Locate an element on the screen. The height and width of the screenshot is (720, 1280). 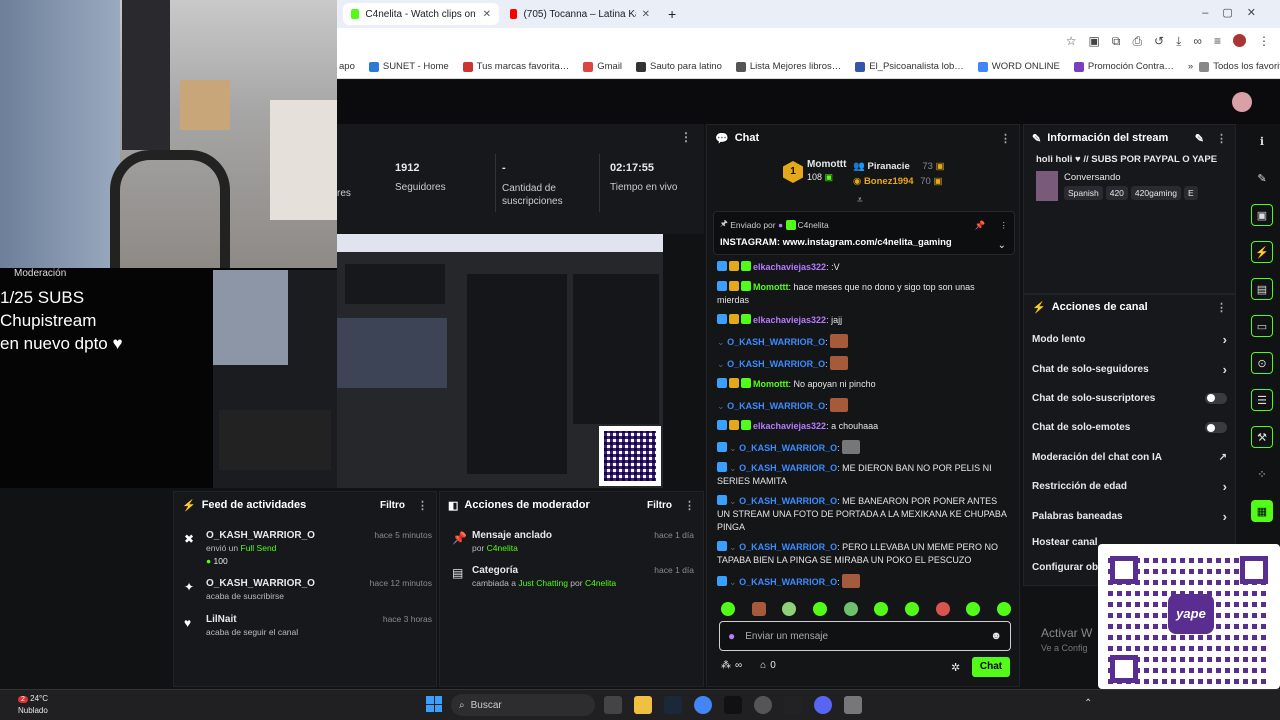
action-banned-words: Palabras baneadas › is located at coordinates (1129, 515).